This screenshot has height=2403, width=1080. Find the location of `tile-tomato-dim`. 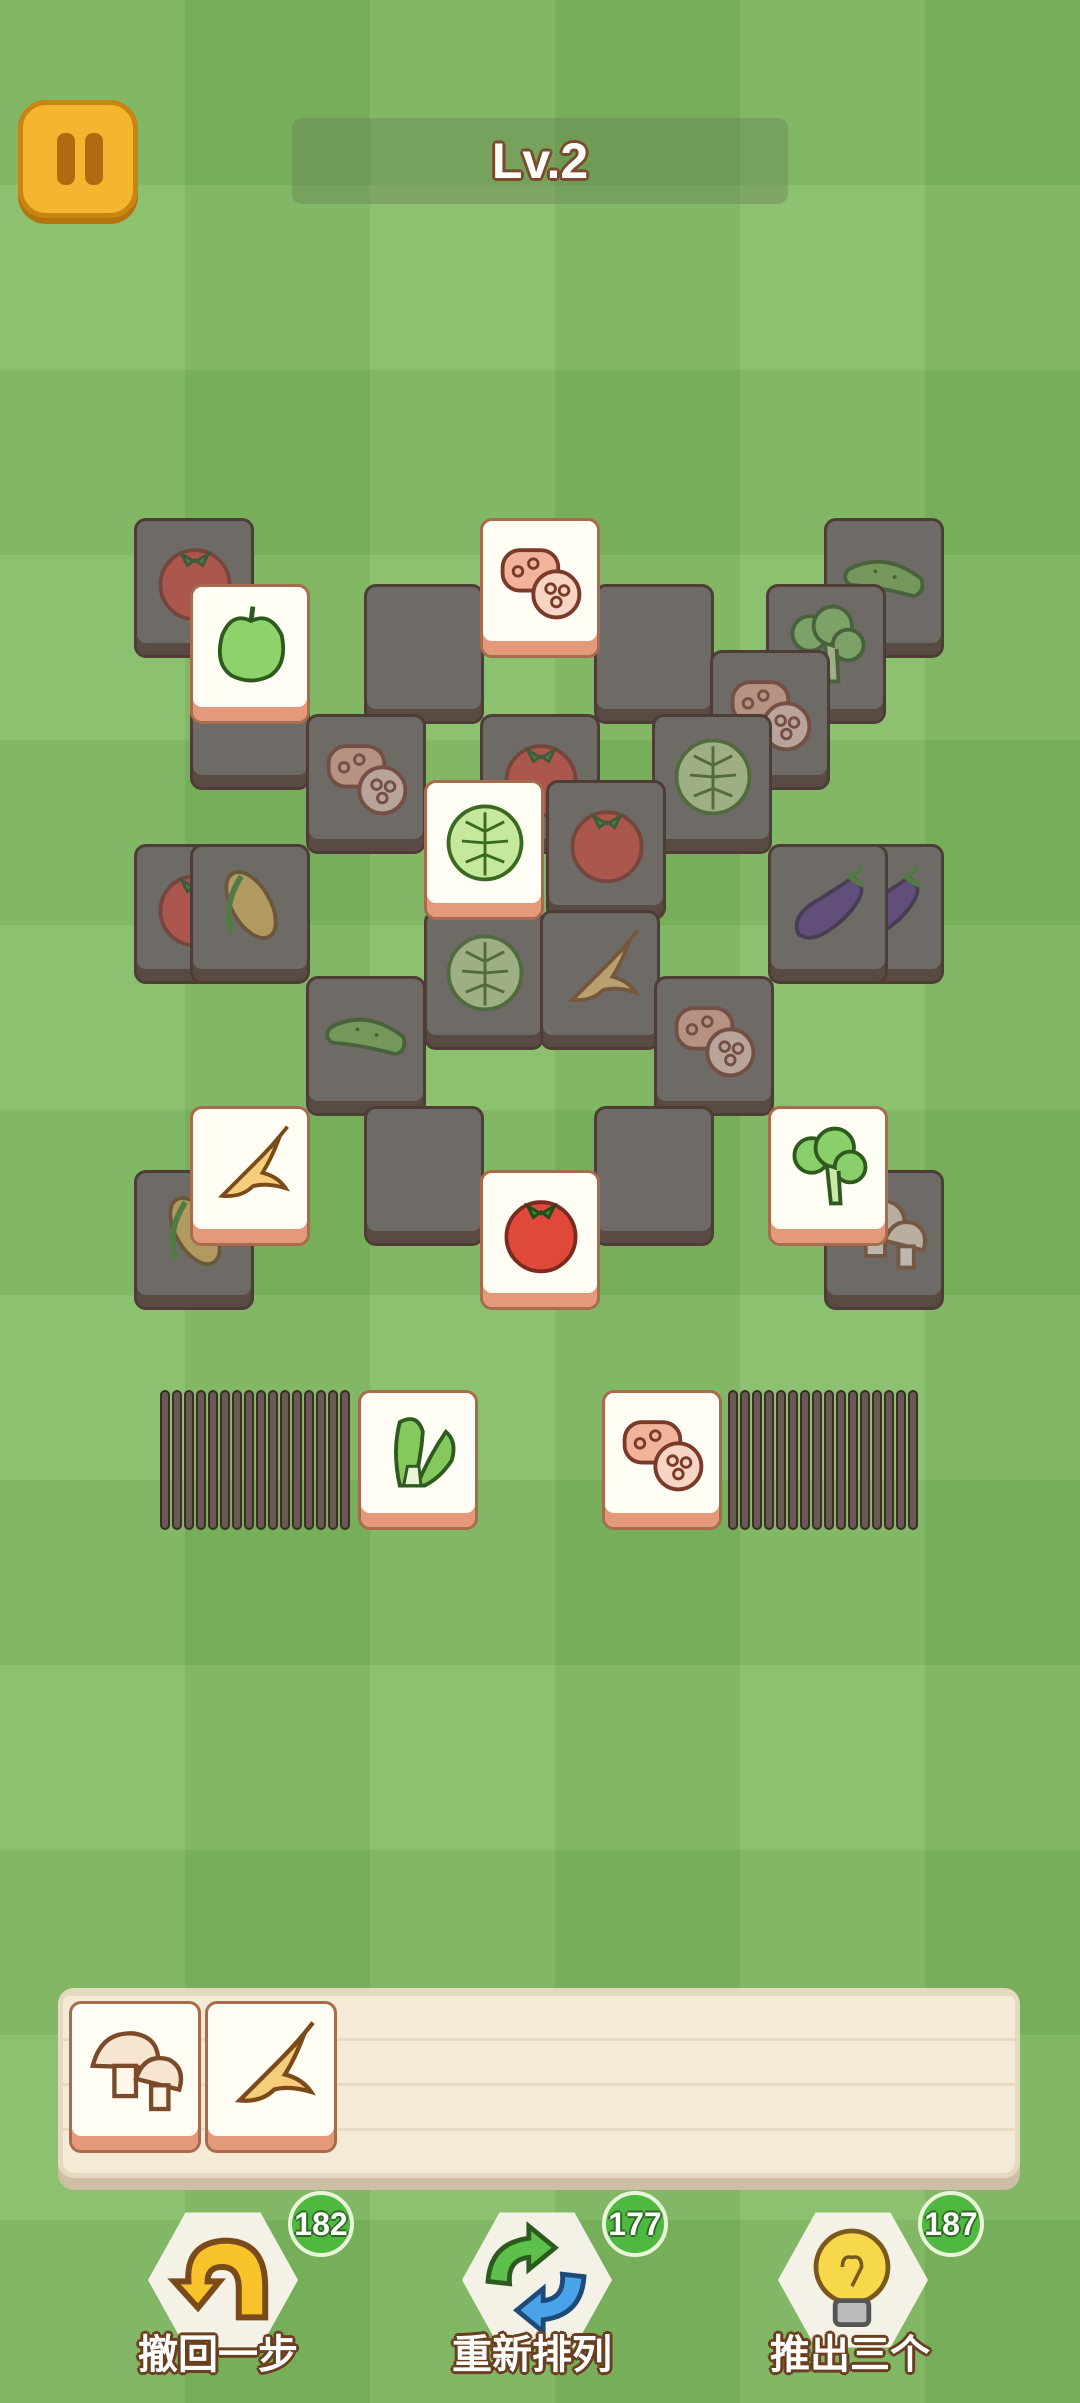

tile-tomato-dim is located at coordinates (606, 850).